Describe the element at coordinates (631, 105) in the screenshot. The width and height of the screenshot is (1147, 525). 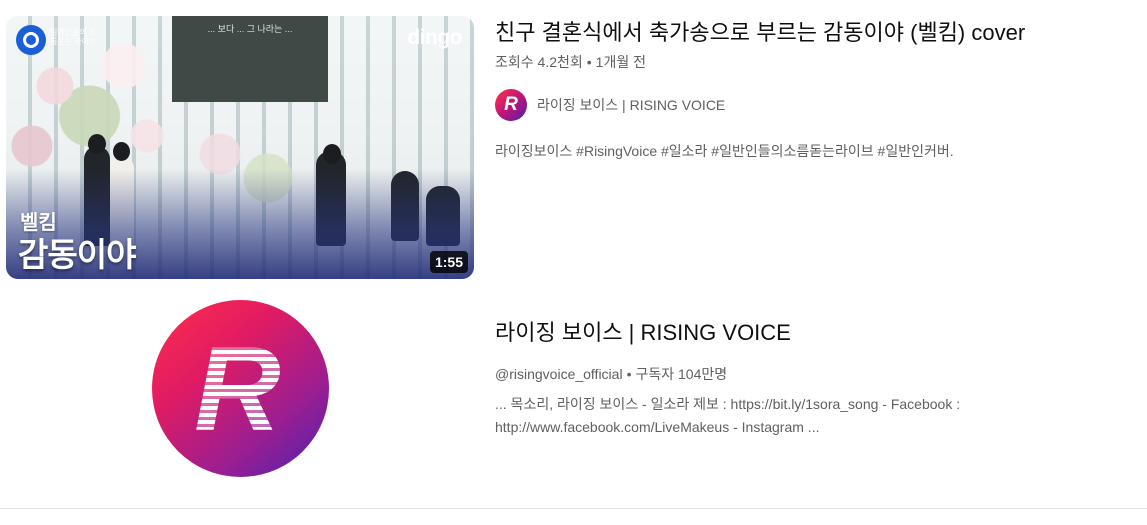
I see `channel-name: 라이징 보이스 | RISING VOICE` at that location.